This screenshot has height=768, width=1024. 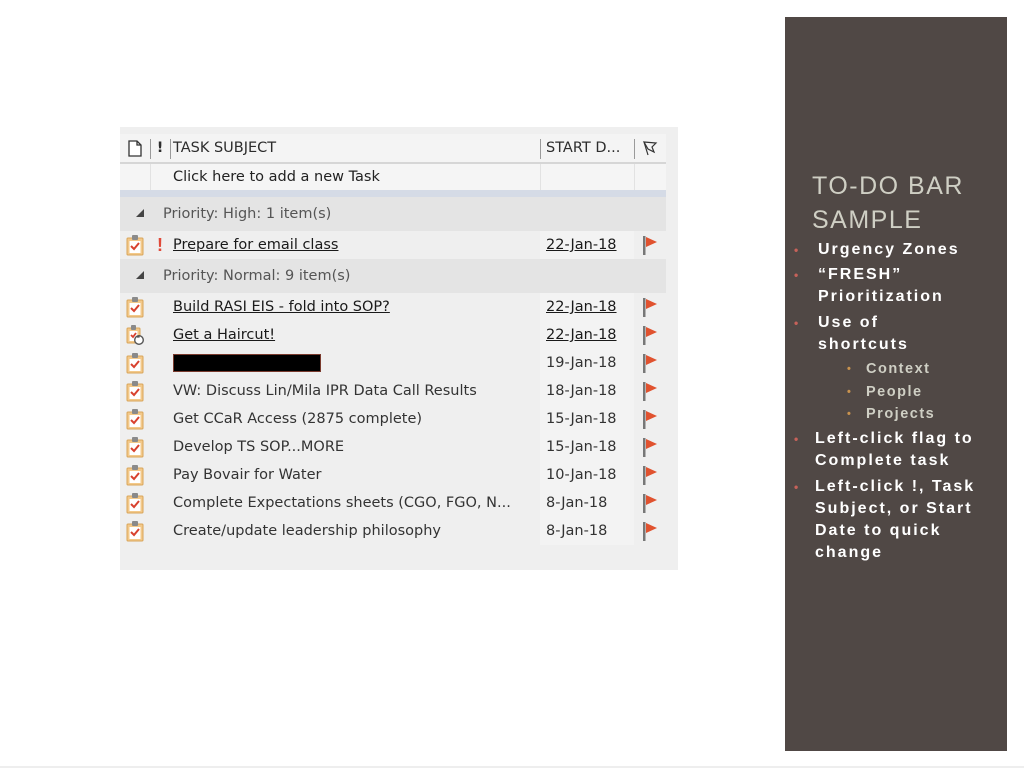 What do you see at coordinates (355, 419) in the screenshot?
I see `task-subject: Get CCaR Access (2875 complete)` at bounding box center [355, 419].